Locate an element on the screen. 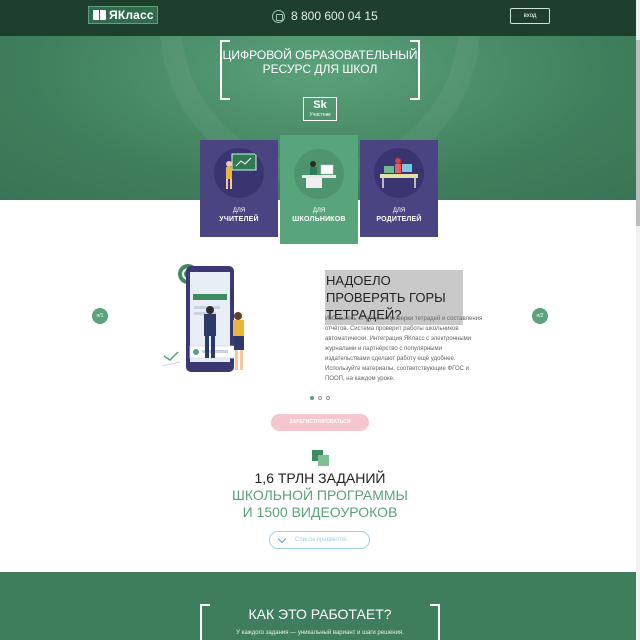  slider-prev-button: п/1 is located at coordinates (100, 316).